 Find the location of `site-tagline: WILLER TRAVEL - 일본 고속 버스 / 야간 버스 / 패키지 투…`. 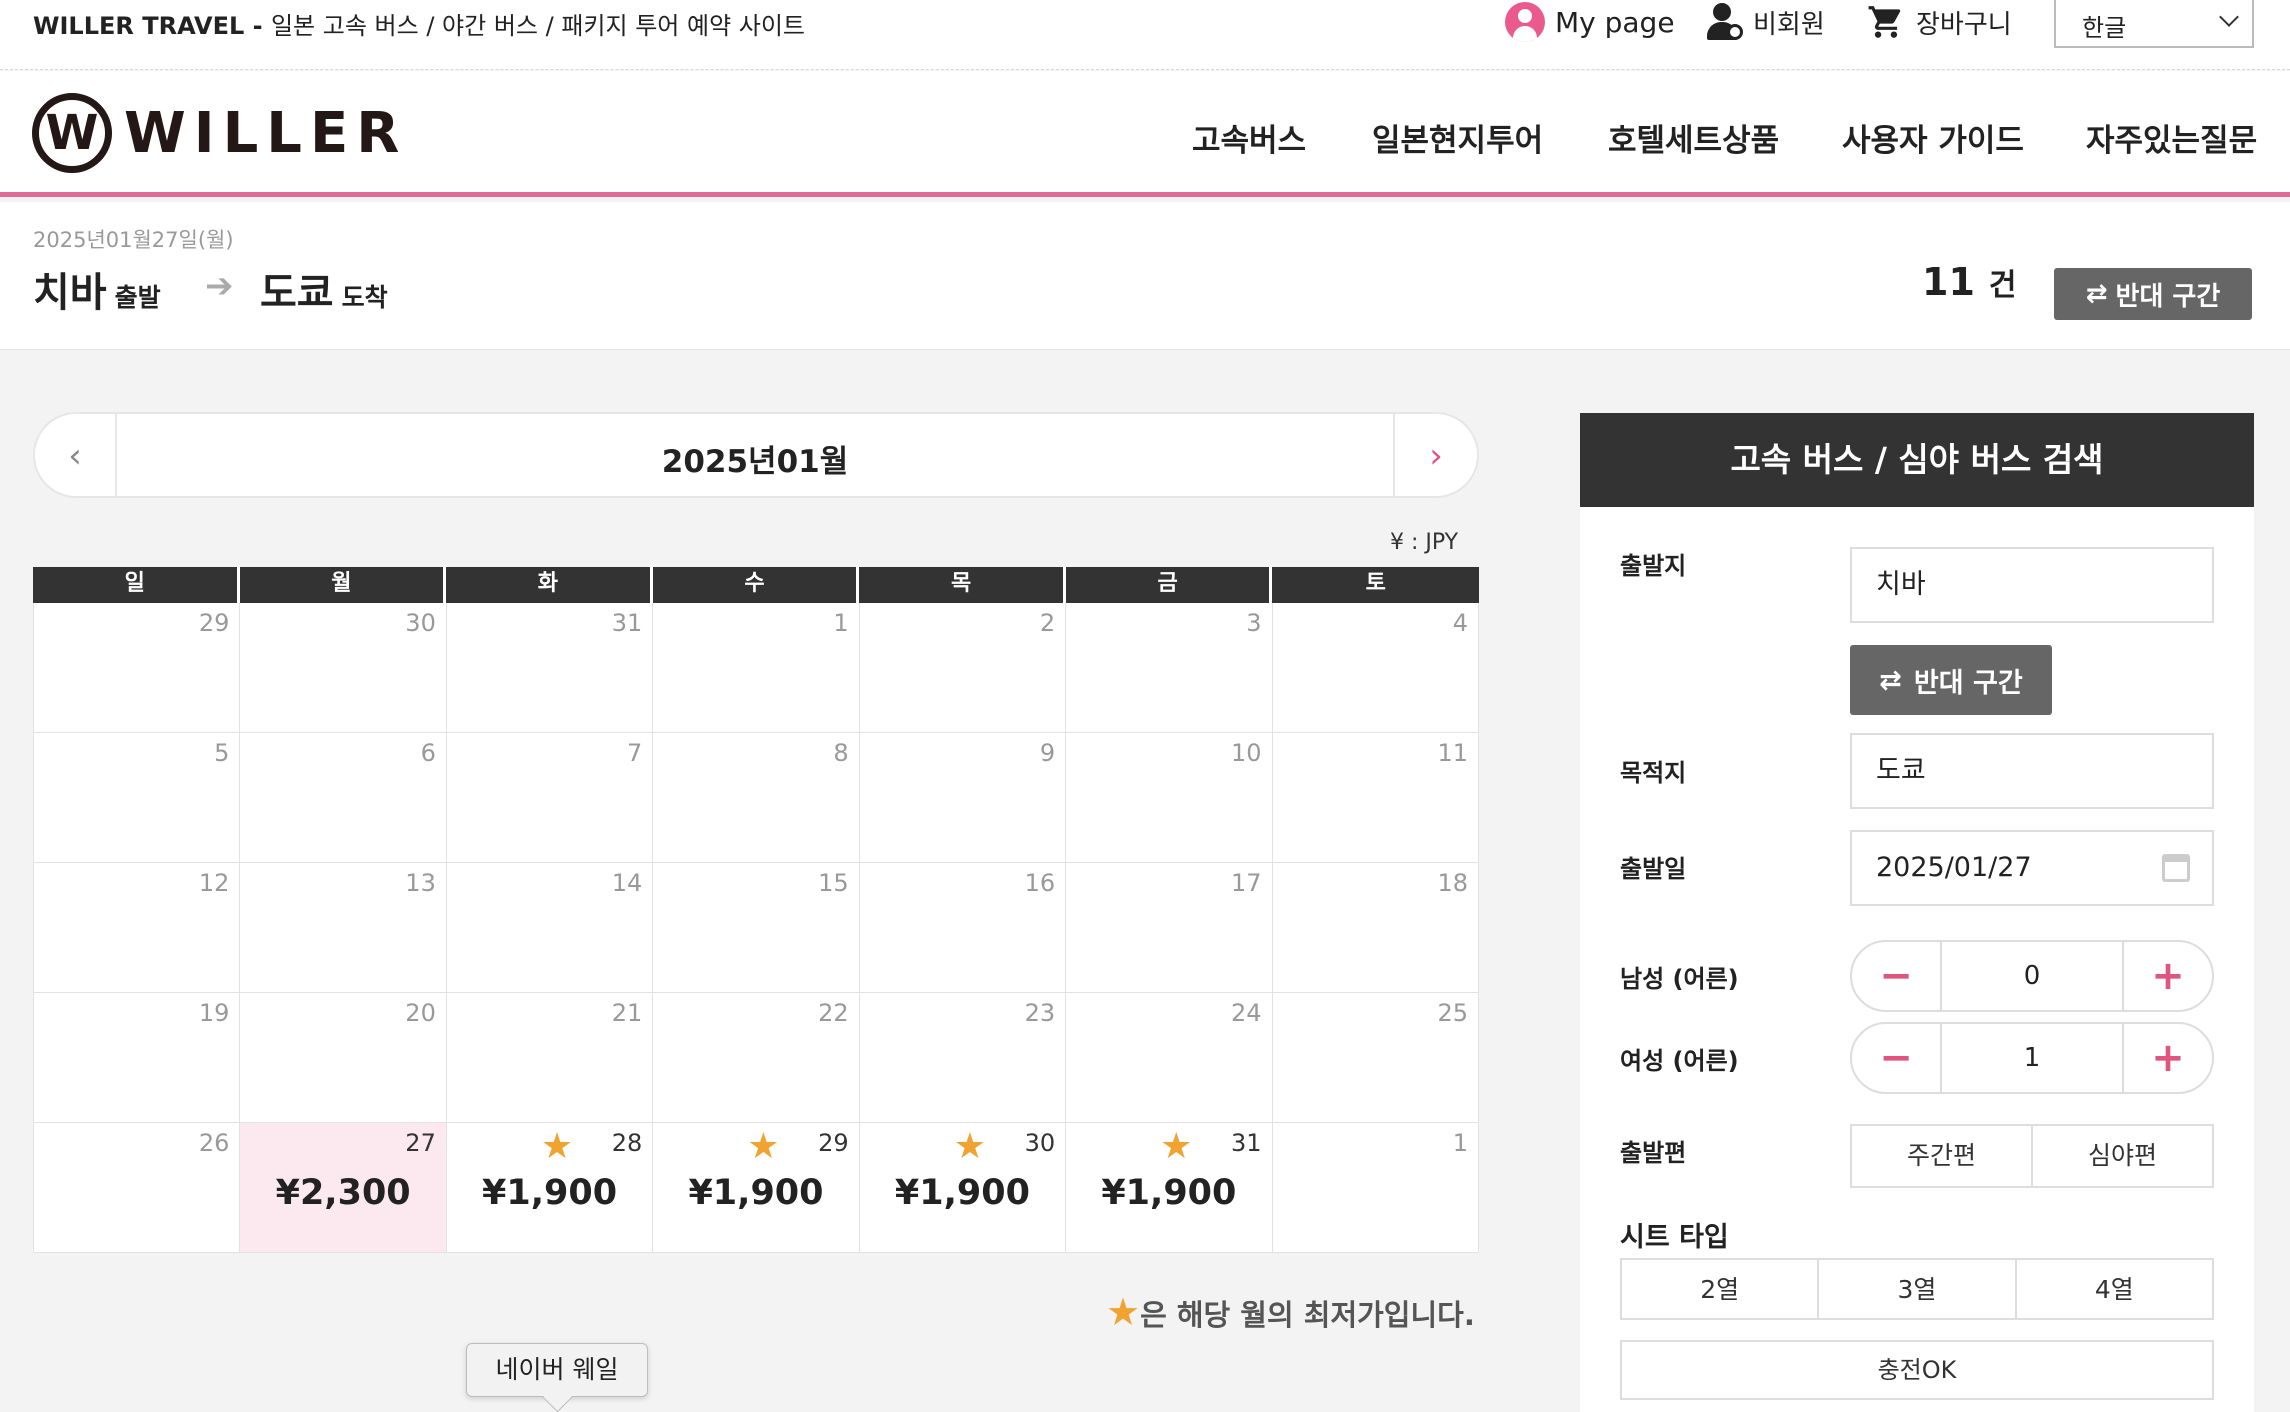

site-tagline: WILLER TRAVEL - 일본 고속 버스 / 야간 버스 / 패키지 투… is located at coordinates (419, 23).